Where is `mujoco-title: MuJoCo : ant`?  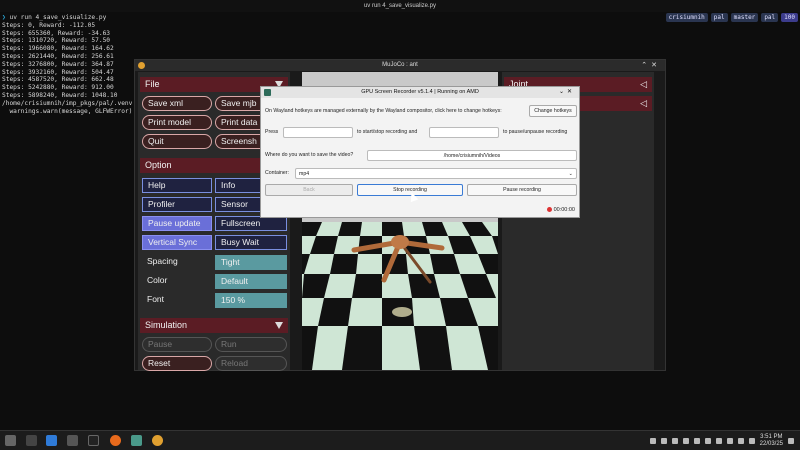 mujoco-title: MuJoCo : ant is located at coordinates (400, 65).